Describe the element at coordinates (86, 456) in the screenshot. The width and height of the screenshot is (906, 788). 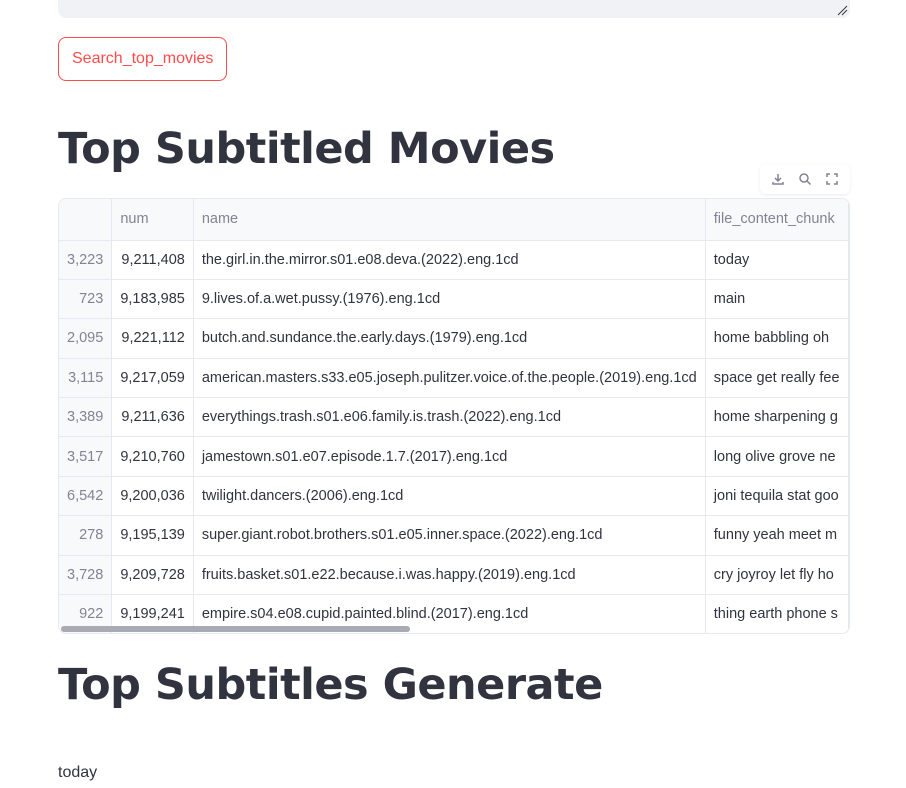
I see `row-index: 3,517` at that location.